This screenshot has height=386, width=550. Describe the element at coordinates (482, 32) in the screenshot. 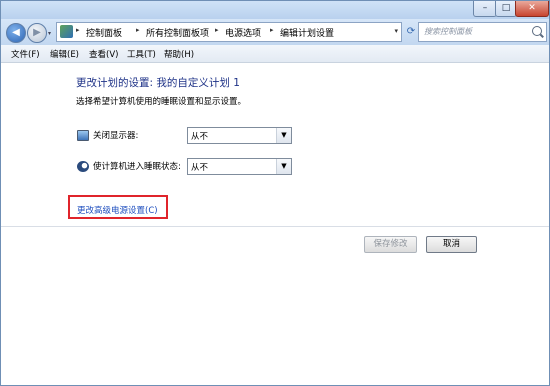

I see `search-input: 搜索控制面板` at that location.